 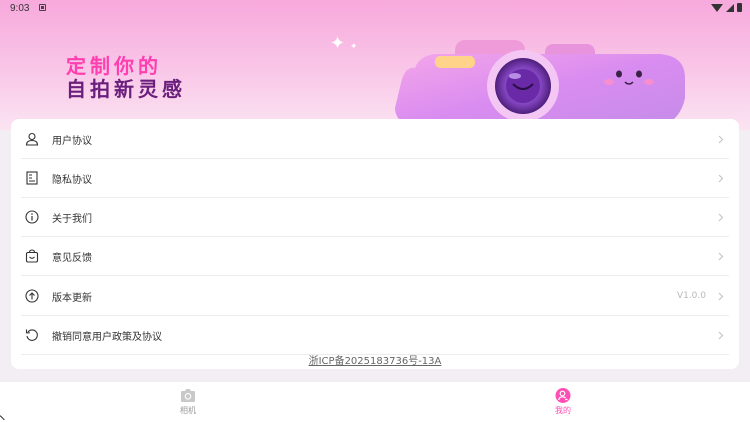 I want to click on upload-arrow-icon, so click(x=32, y=296).